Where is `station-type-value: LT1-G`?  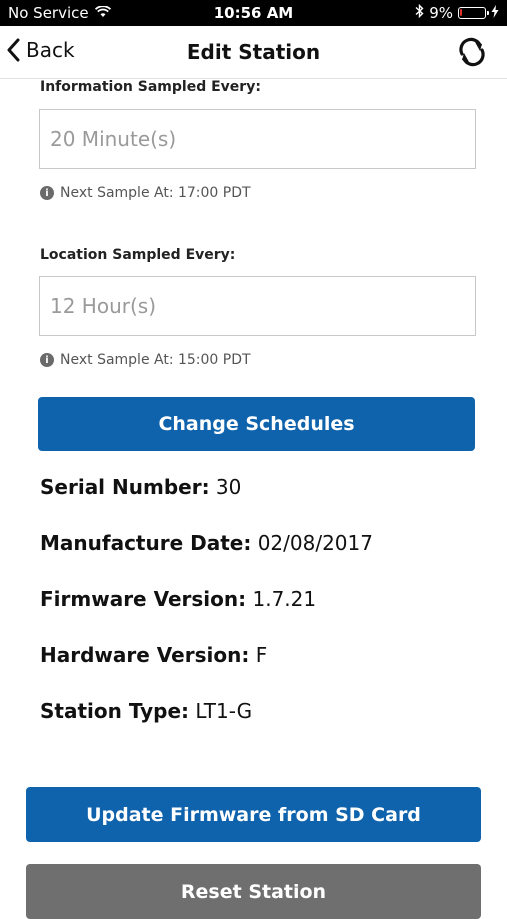 station-type-value: LT1-G is located at coordinates (224, 711).